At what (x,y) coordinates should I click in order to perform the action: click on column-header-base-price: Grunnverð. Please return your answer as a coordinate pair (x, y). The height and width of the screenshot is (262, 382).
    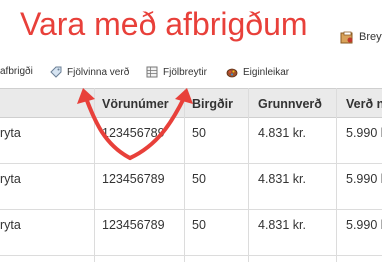
    Looking at the image, I should click on (290, 104).